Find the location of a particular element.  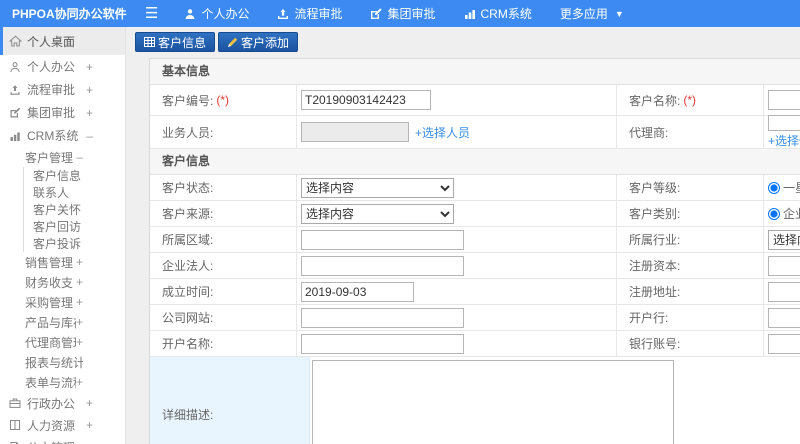

website-input is located at coordinates (382, 317).